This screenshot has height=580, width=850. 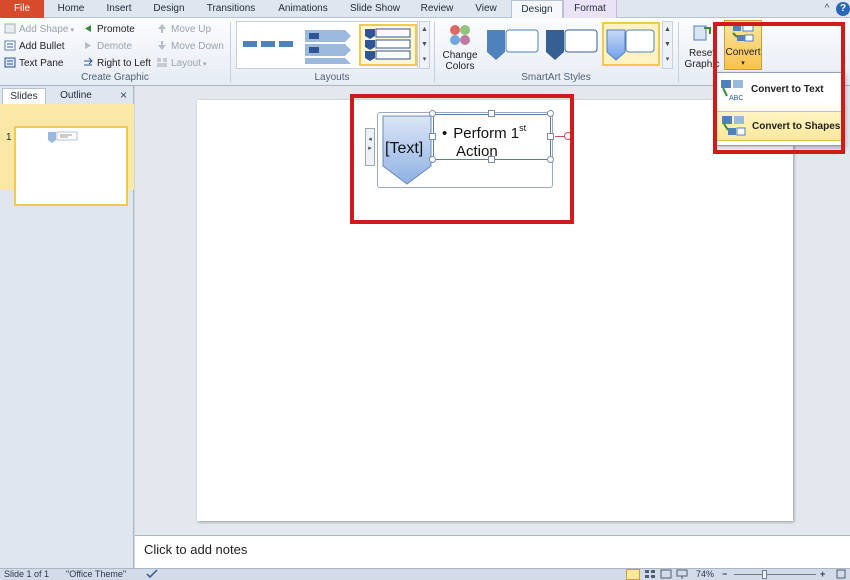 I want to click on smartart-bullet-box: • Perform 1st Action, so click(x=492, y=137).